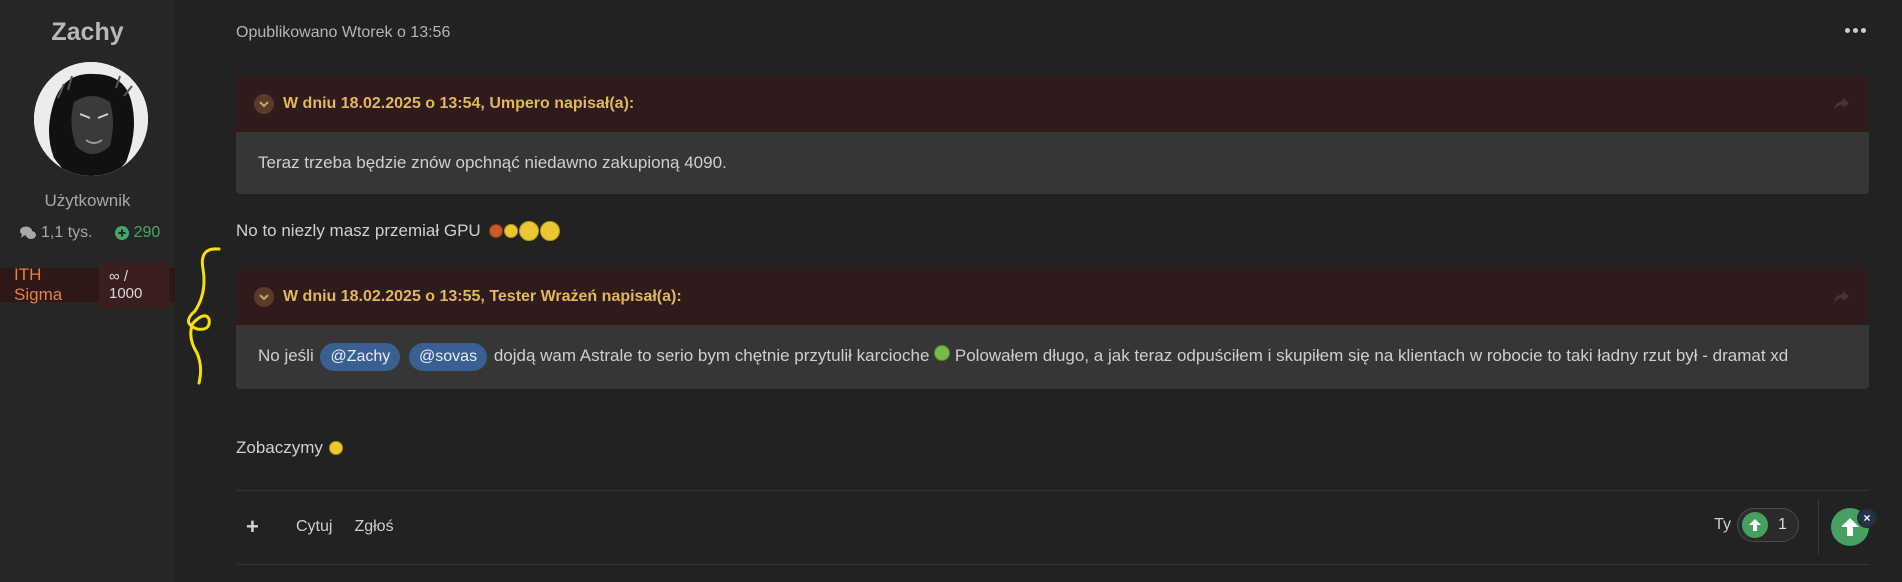 The image size is (1902, 582). What do you see at coordinates (286, 355) in the screenshot?
I see `quote-2-prefix: No jeśli` at bounding box center [286, 355].